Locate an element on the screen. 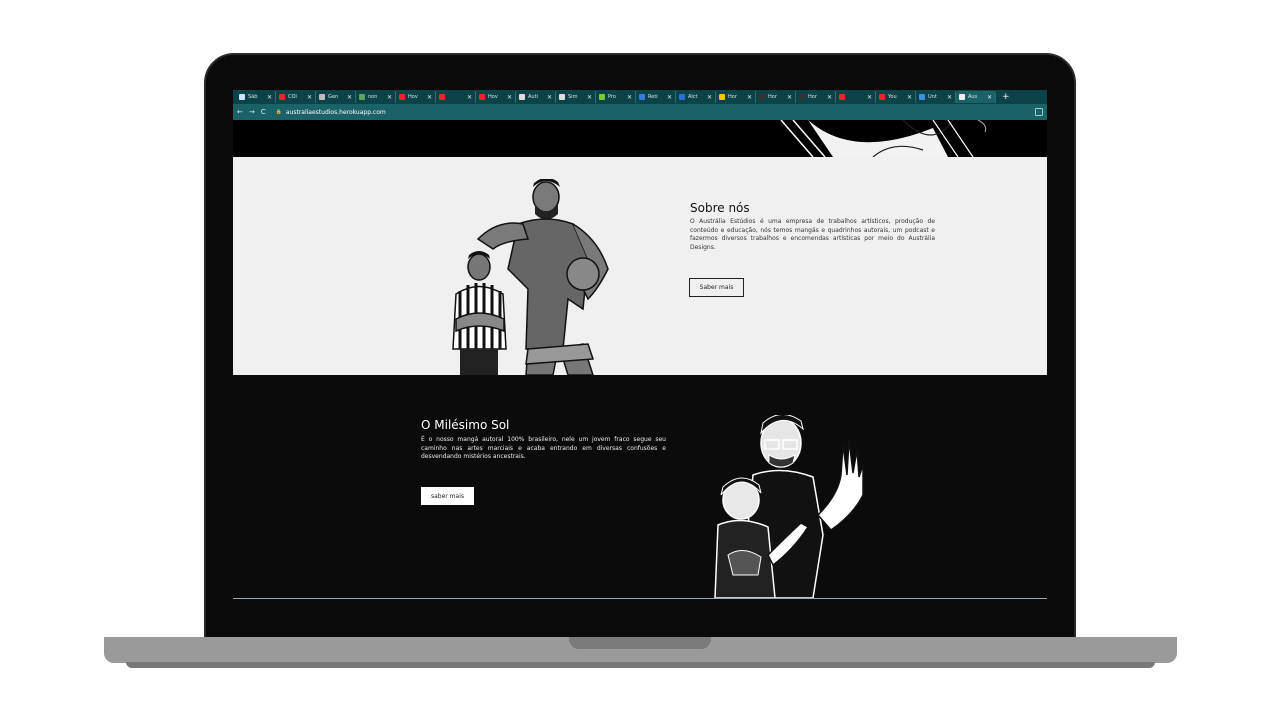 This screenshot has height=720, width=1280. hero-illustration is located at coordinates (883, 138).